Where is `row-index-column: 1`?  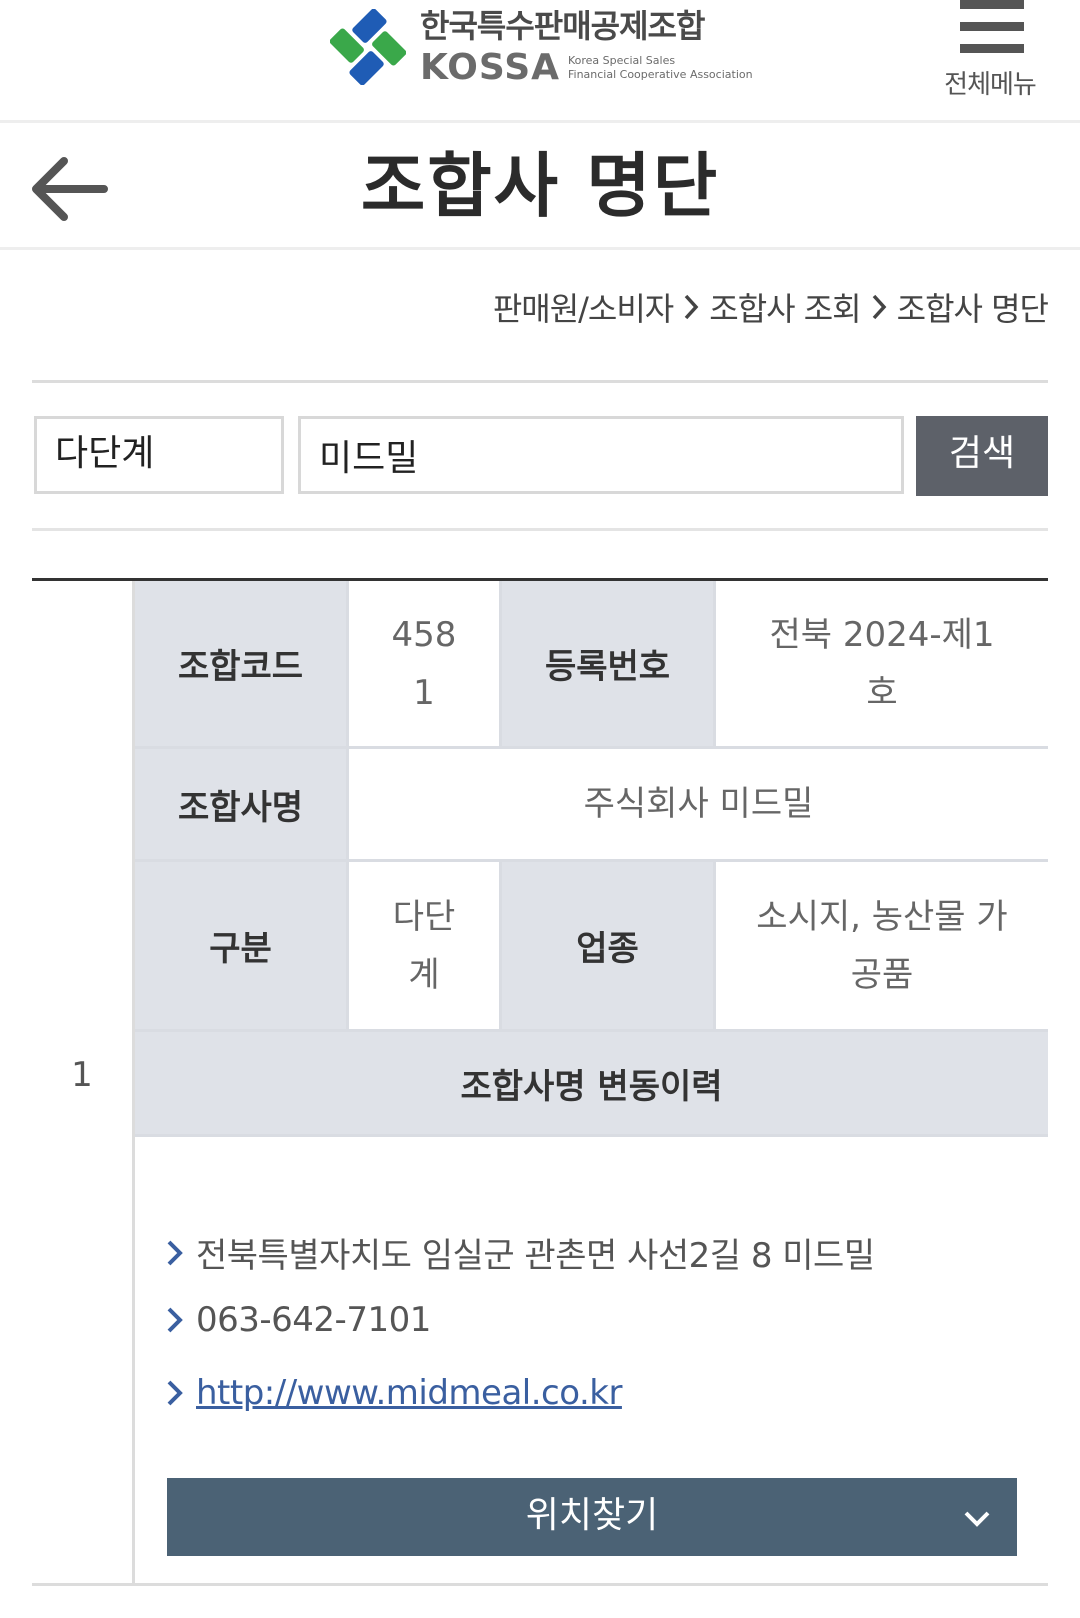 row-index-column: 1 is located at coordinates (82, 1082).